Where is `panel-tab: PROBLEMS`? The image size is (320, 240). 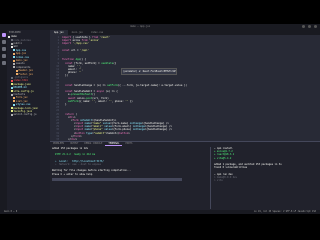
panel-tab: PROBLEMS is located at coordinates (58, 144).